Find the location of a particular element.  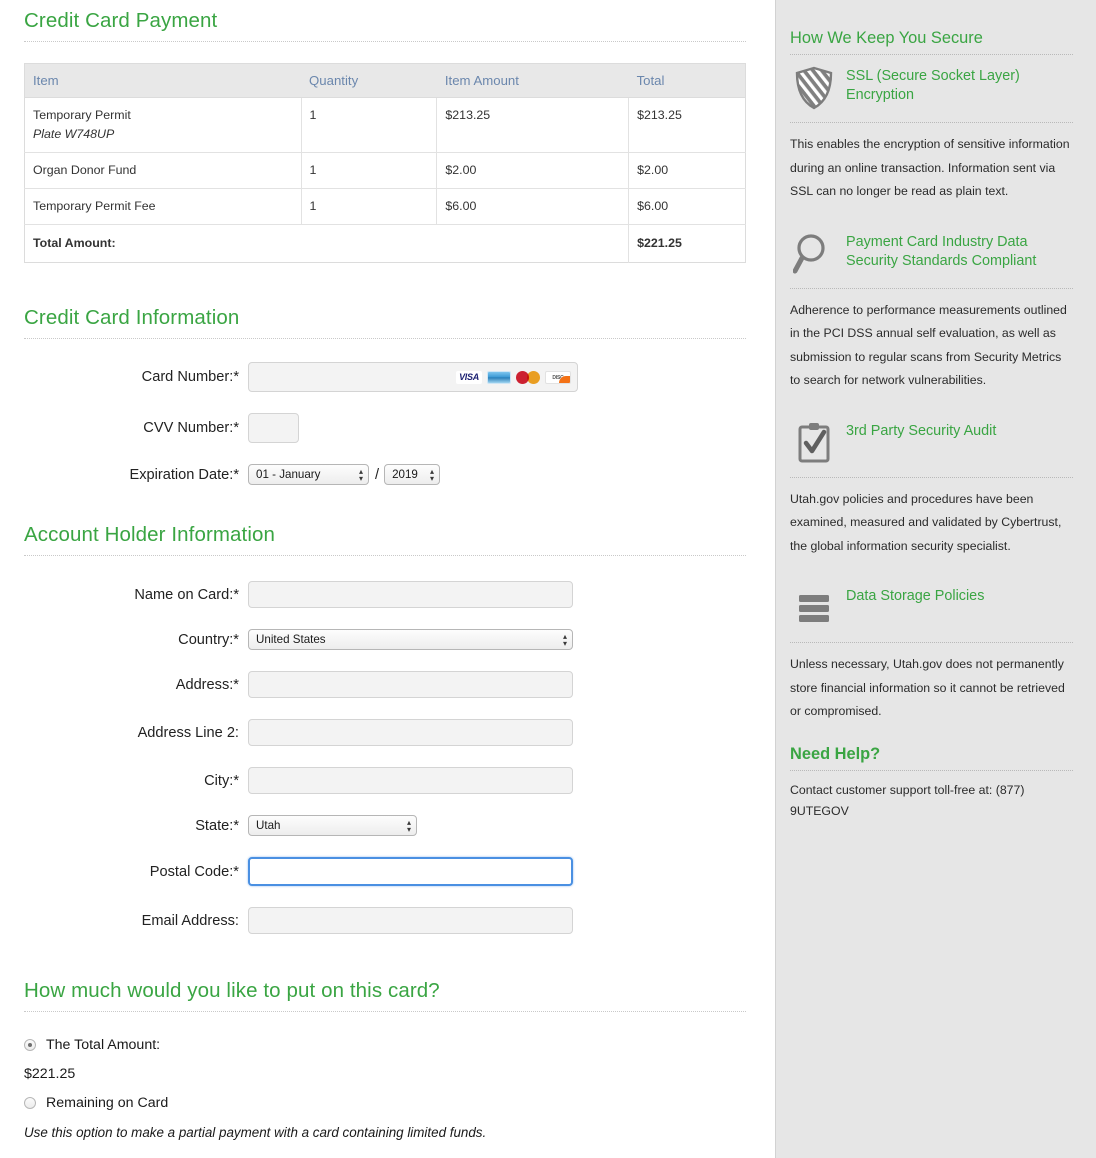

credit-card-divider is located at coordinates (385, 338).